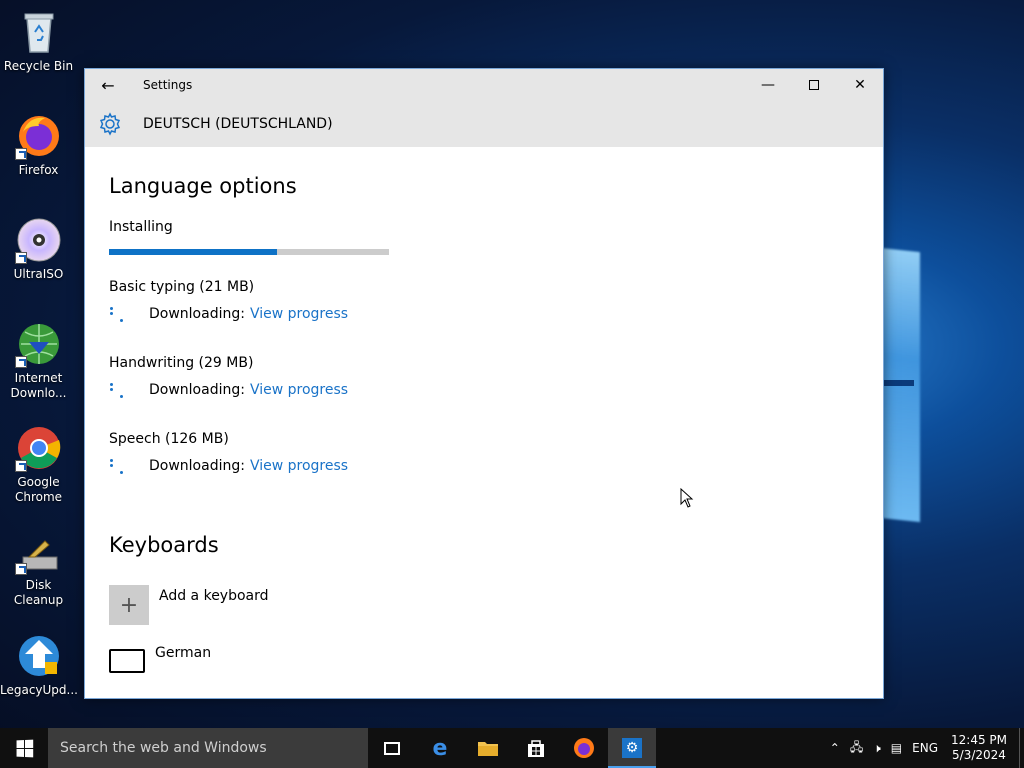  What do you see at coordinates (129, 605) in the screenshot?
I see `plus-icon: +` at bounding box center [129, 605].